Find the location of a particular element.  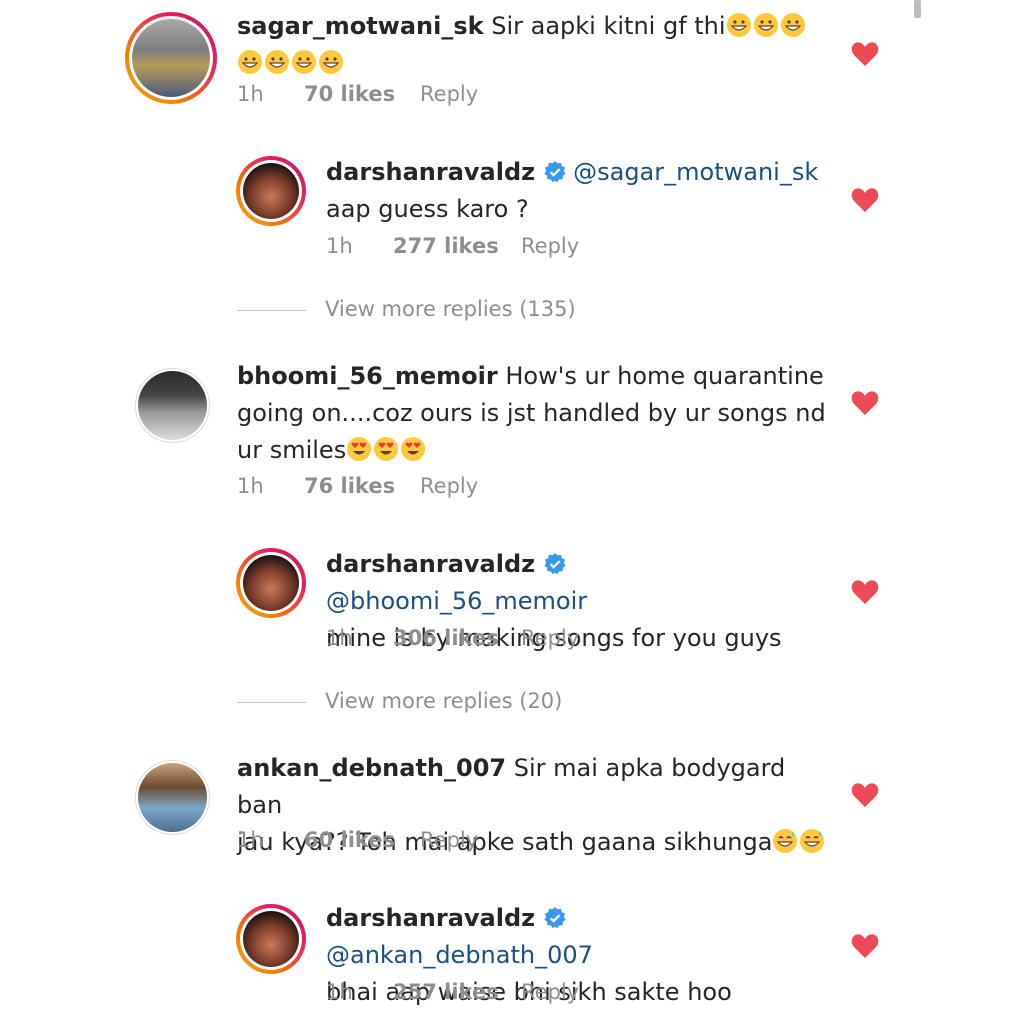

mention-link: @bhoomi_56_memoir is located at coordinates (456, 601).